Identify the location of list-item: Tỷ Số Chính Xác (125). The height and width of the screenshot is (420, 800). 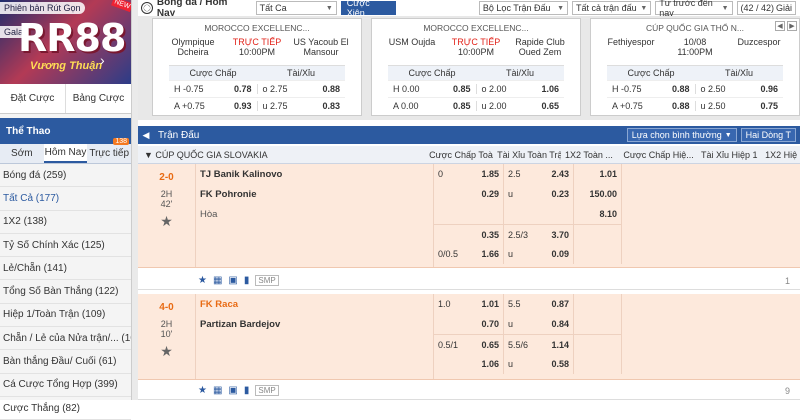
(65, 246).